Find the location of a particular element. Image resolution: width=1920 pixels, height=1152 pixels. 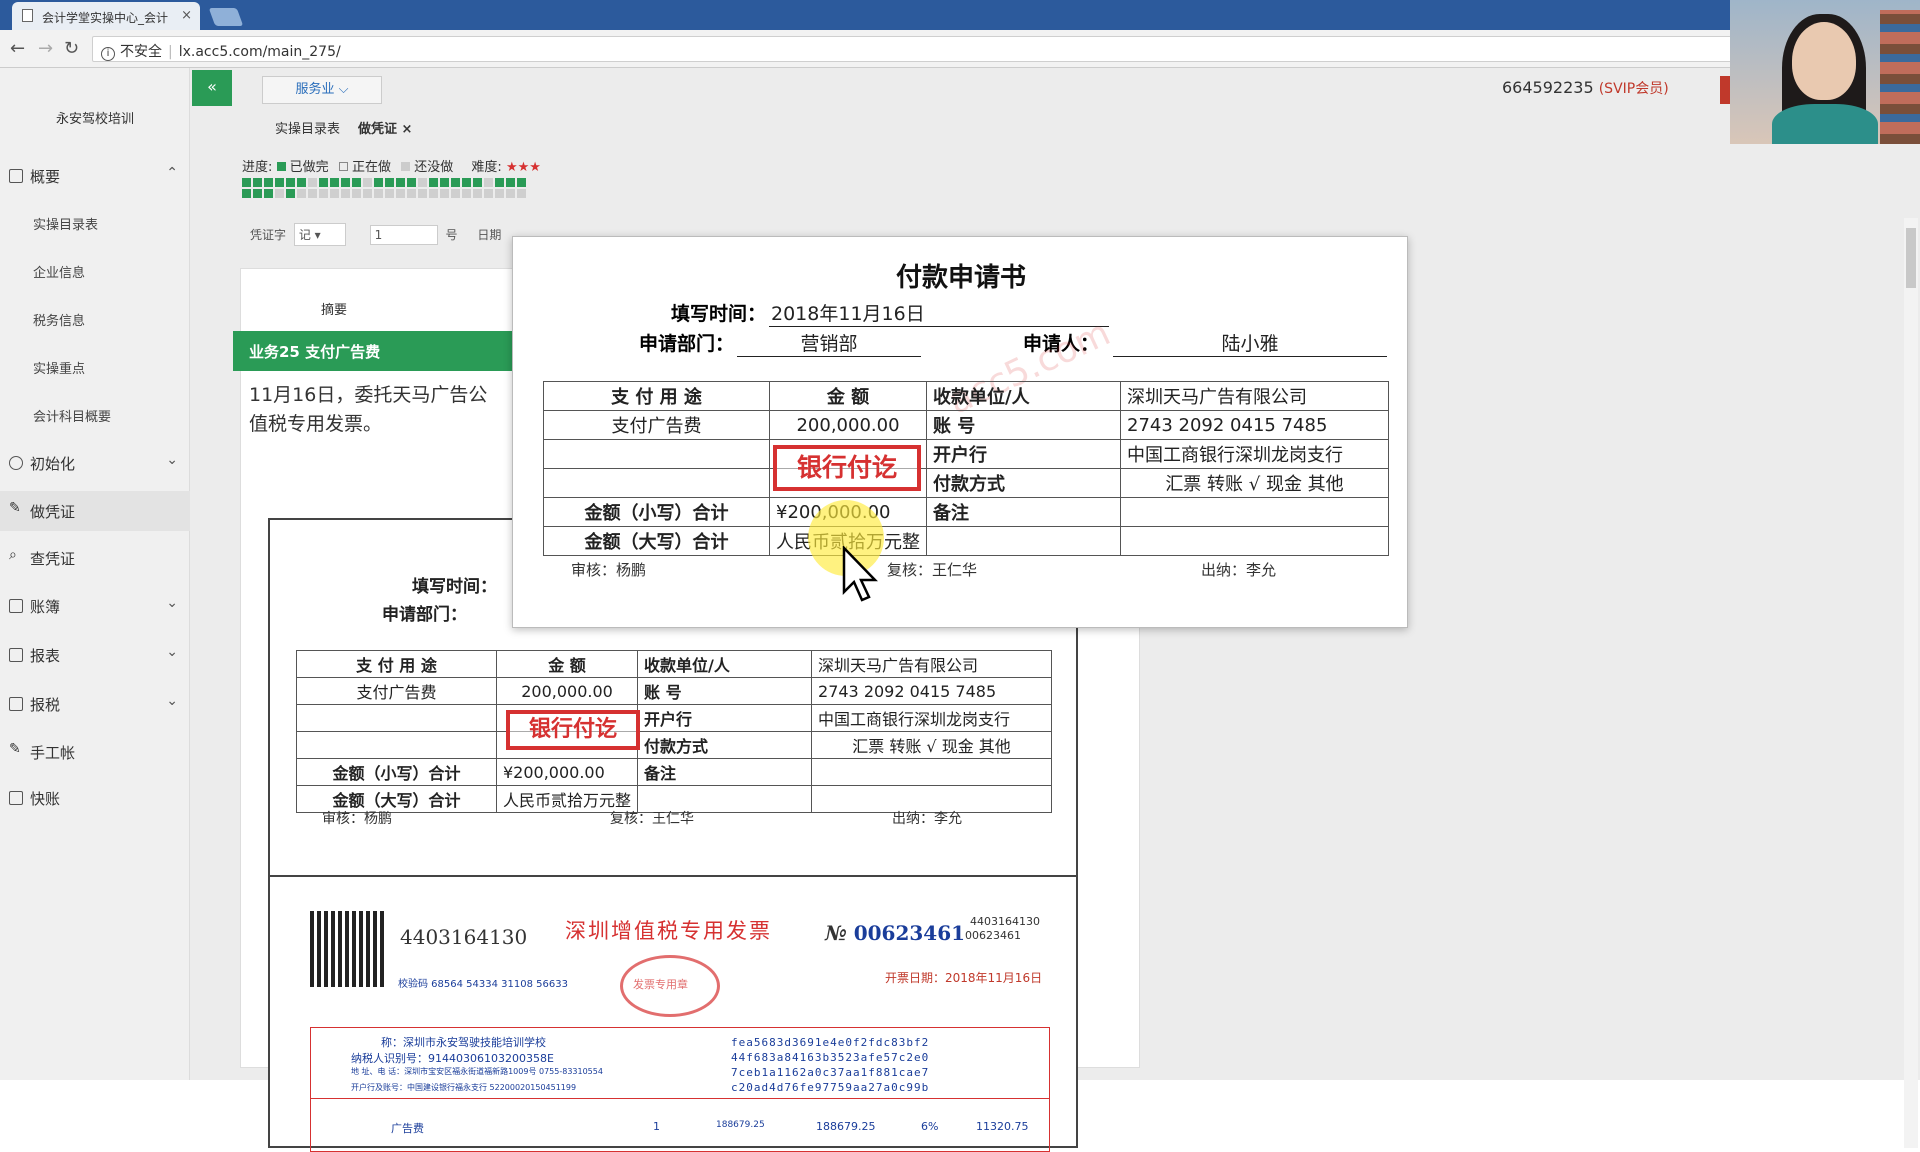

popup-applicant-value: 陆小雅 is located at coordinates (1250, 343).